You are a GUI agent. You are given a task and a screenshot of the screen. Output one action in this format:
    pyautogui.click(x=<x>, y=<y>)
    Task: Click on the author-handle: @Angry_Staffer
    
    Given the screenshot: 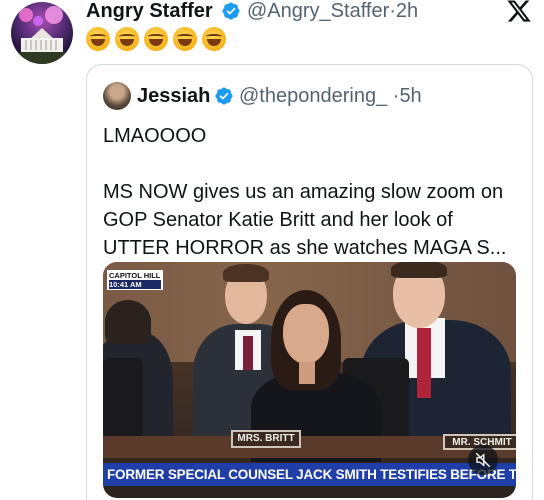 What is the action you would take?
    pyautogui.click(x=318, y=11)
    